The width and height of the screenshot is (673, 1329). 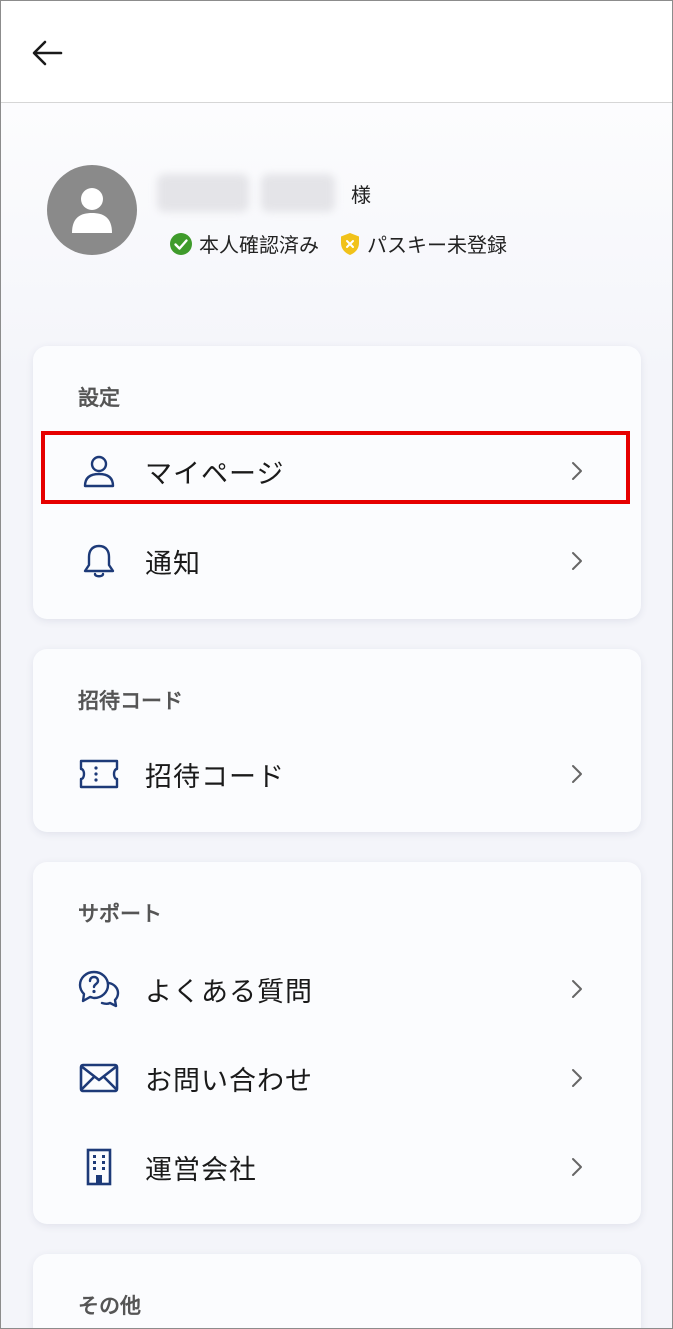 I want to click on passkey-unregistered-label: パスキー未登録, so click(x=437, y=245).